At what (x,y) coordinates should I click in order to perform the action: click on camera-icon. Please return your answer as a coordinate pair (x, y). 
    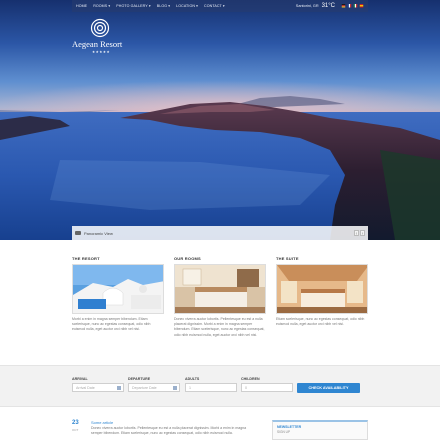
    Looking at the image, I should click on (78, 233).